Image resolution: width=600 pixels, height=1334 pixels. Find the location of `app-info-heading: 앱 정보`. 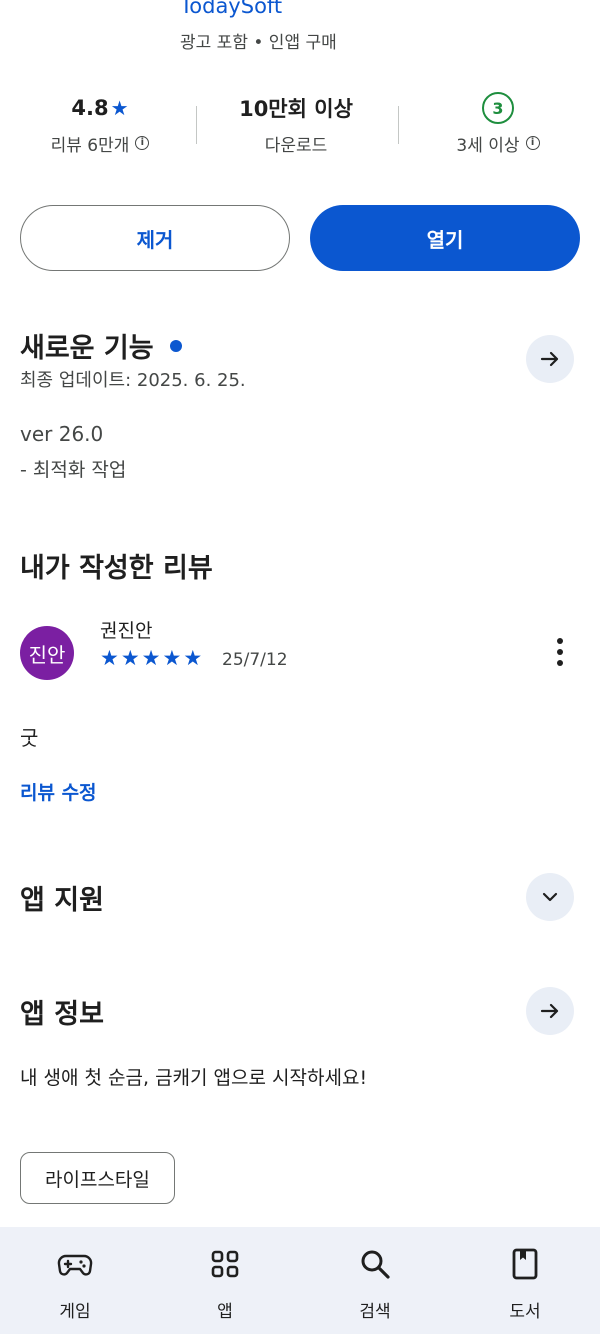

app-info-heading: 앱 정보 is located at coordinates (62, 1011).